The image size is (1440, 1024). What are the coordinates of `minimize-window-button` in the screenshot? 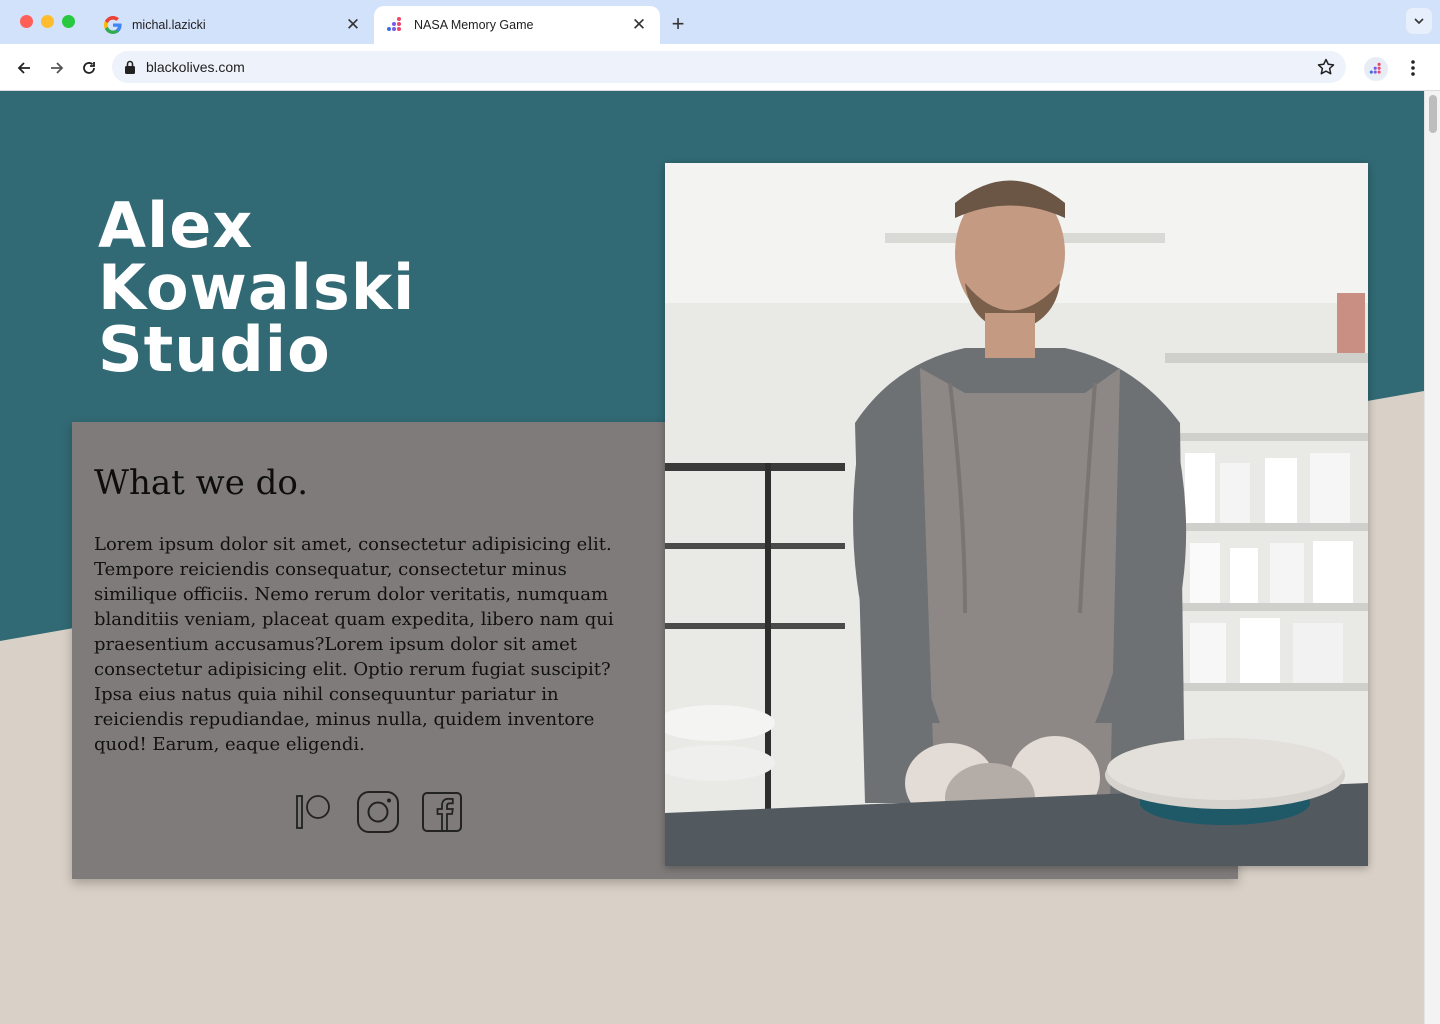 It's located at (47, 21).